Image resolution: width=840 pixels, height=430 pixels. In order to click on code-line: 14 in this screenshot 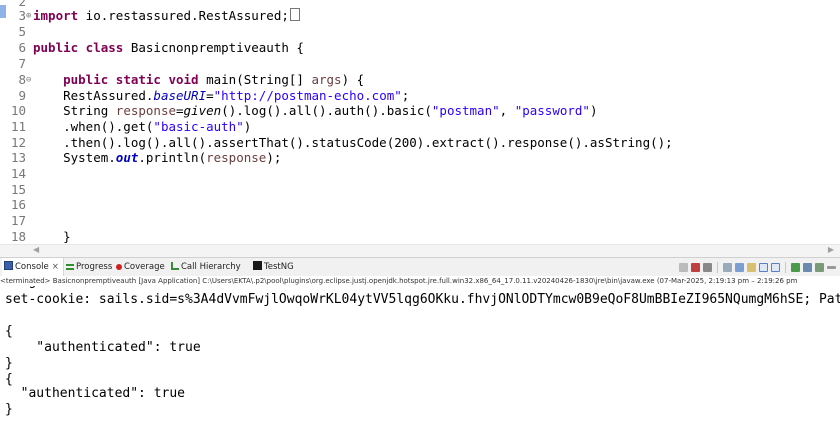, I will do `click(420, 174)`.